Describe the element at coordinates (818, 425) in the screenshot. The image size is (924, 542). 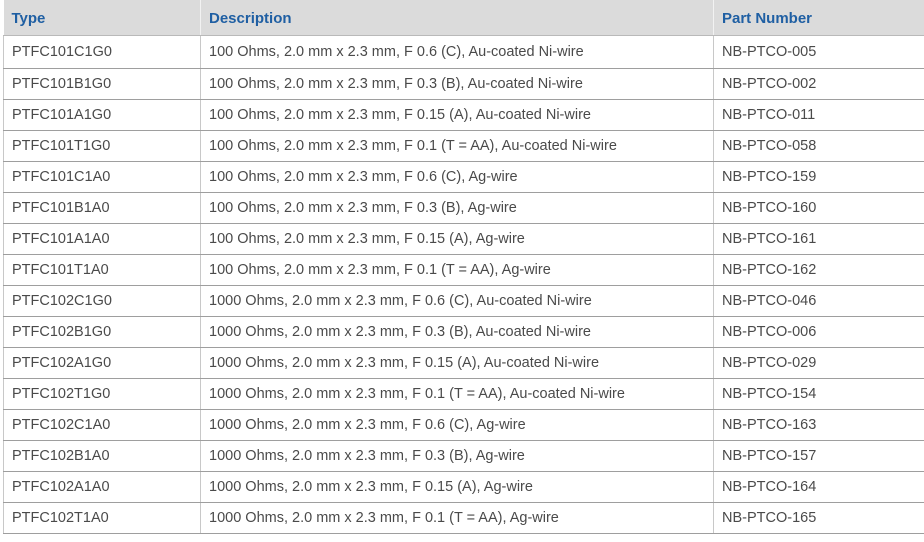
I see `cell-part-number: NB-PTCO-163` at that location.